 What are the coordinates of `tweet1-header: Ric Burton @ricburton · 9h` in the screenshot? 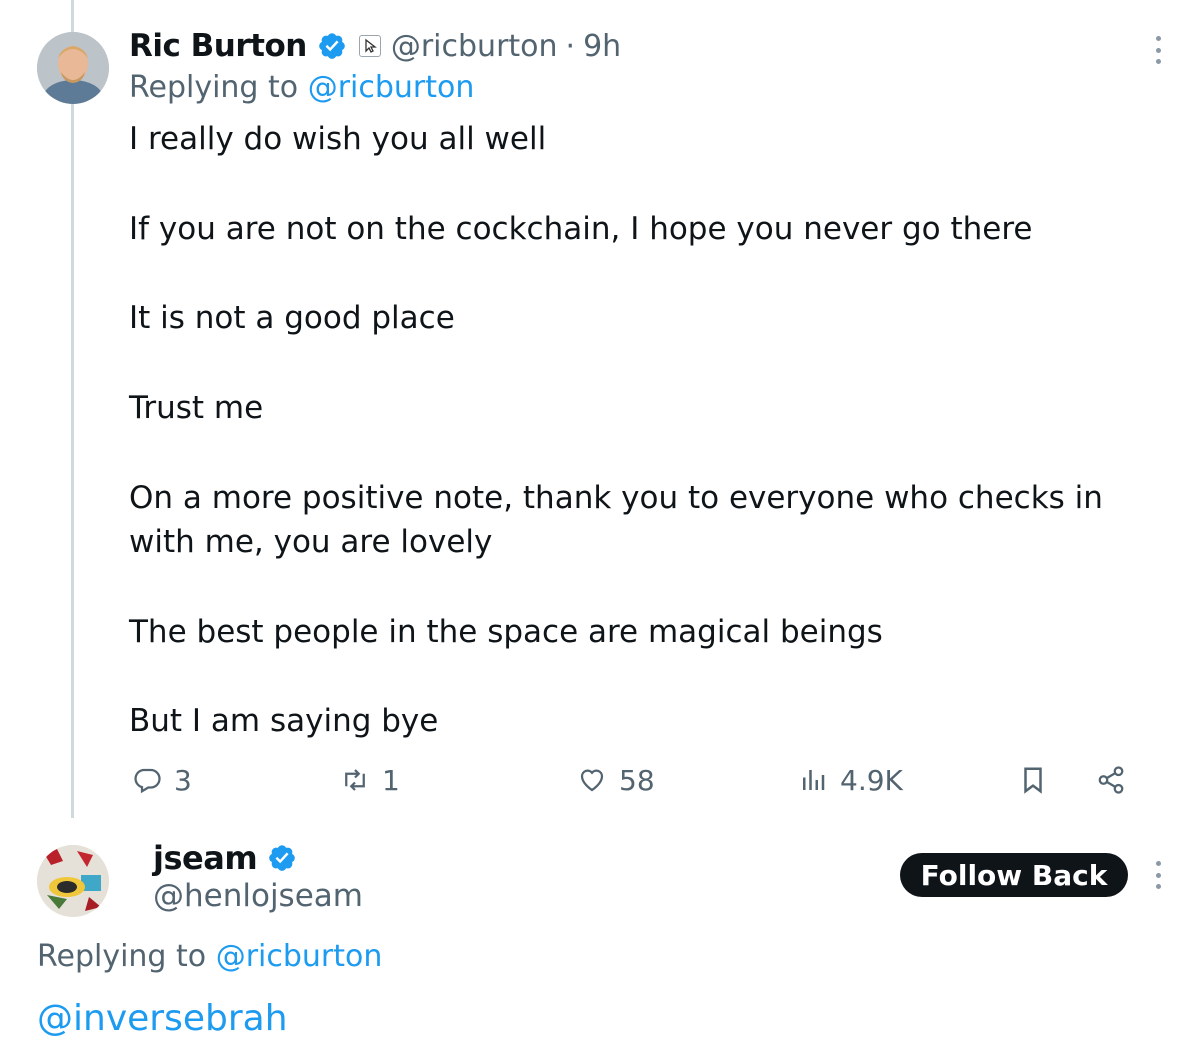 It's located at (375, 46).